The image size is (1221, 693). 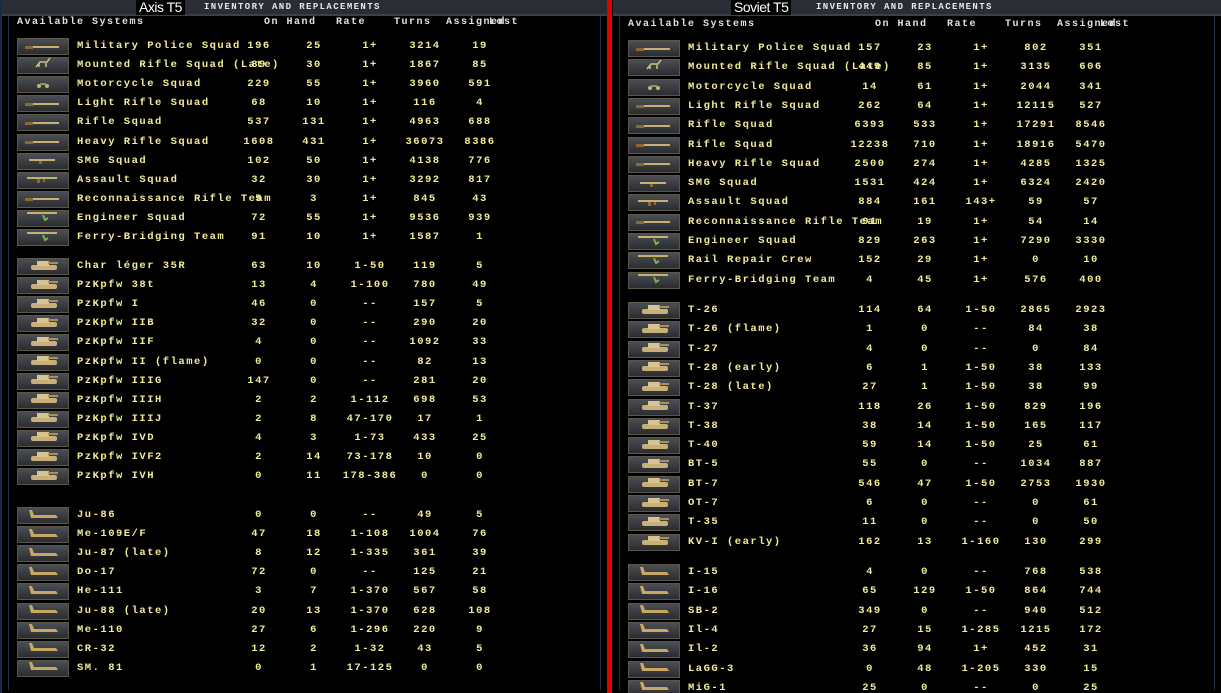 I want to click on table-row: Char léger 35R 63 10 1-50 119 5, so click(x=304, y=267).